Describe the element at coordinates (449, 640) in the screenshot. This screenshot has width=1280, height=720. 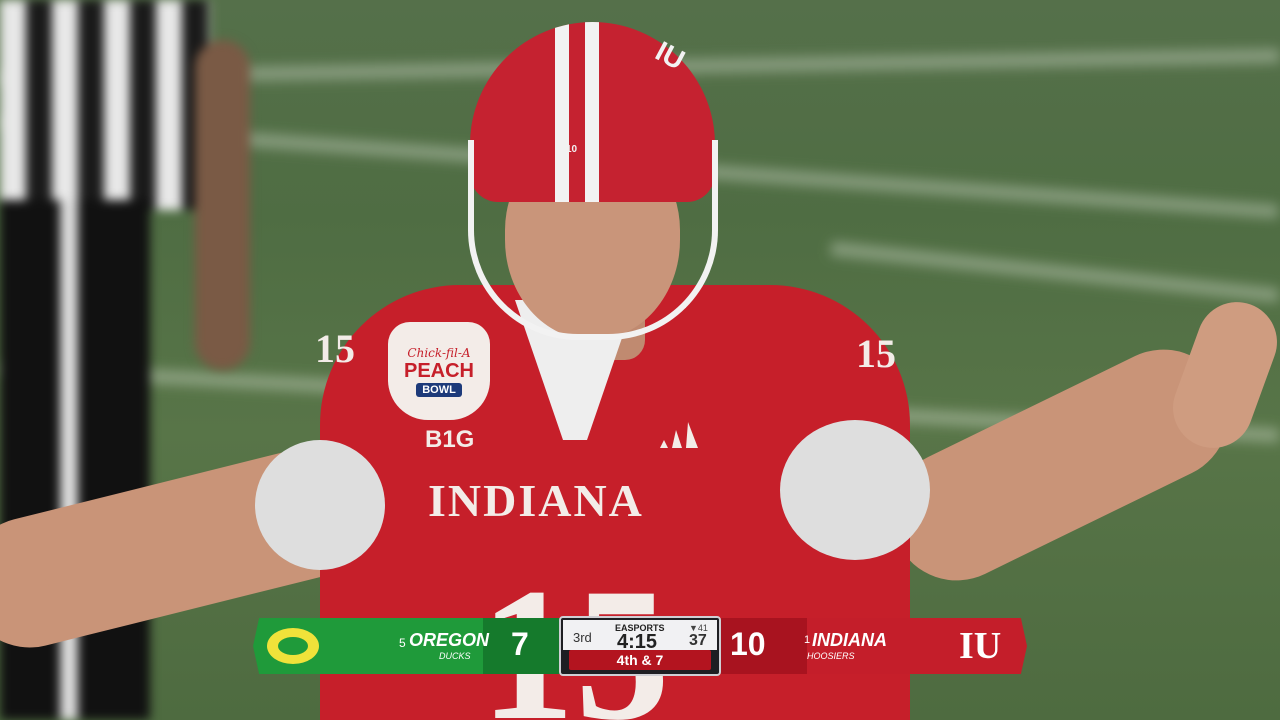
I see `away-team-name: OREGON` at that location.